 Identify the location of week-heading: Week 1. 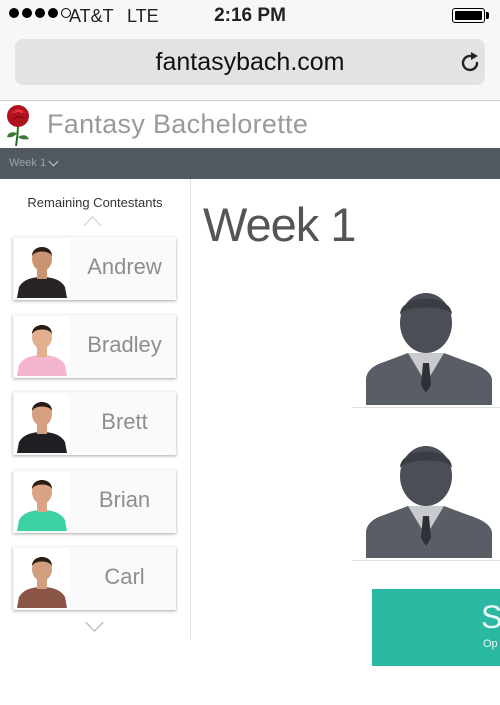
(279, 224).